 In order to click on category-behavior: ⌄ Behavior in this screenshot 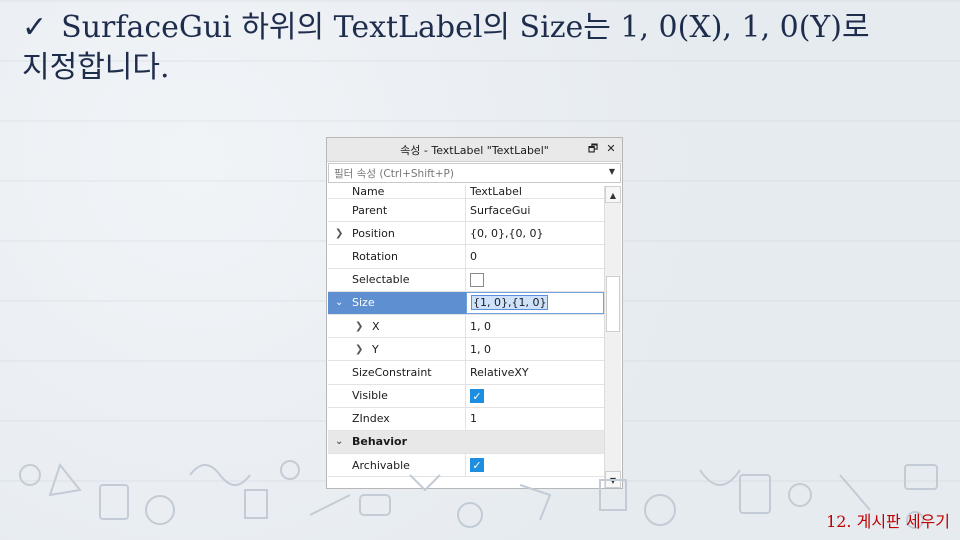, I will do `click(466, 442)`.